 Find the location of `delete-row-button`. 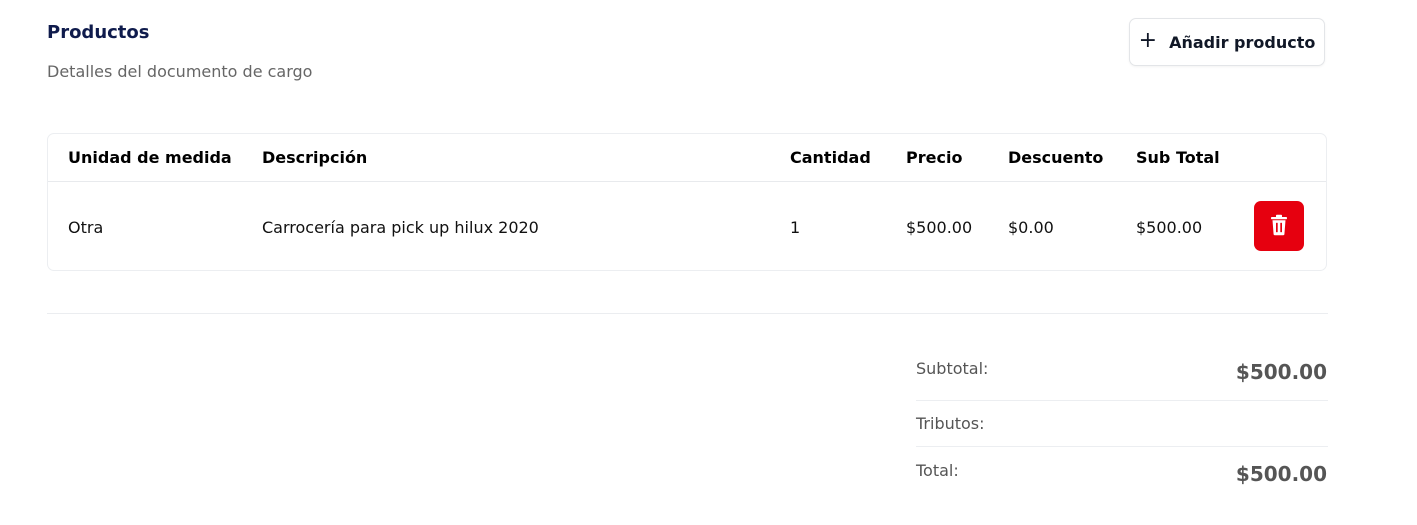

delete-row-button is located at coordinates (1279, 226).